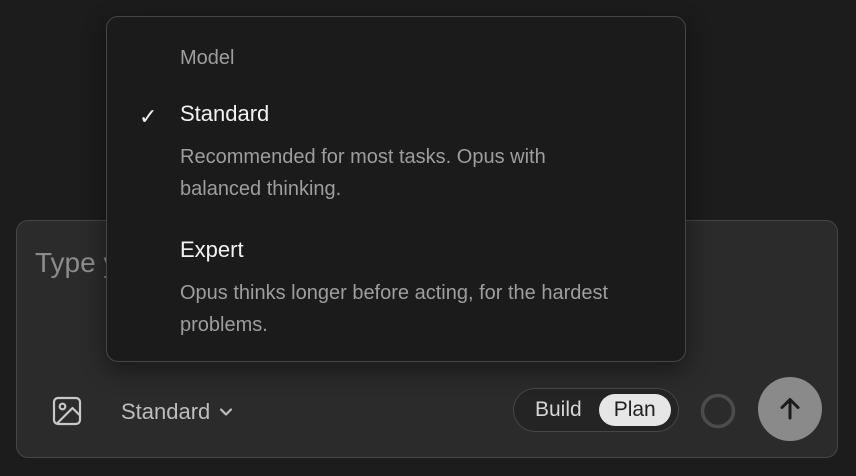 This screenshot has width=856, height=476. What do you see at coordinates (634, 410) in the screenshot?
I see `mode-plan-button: Plan` at bounding box center [634, 410].